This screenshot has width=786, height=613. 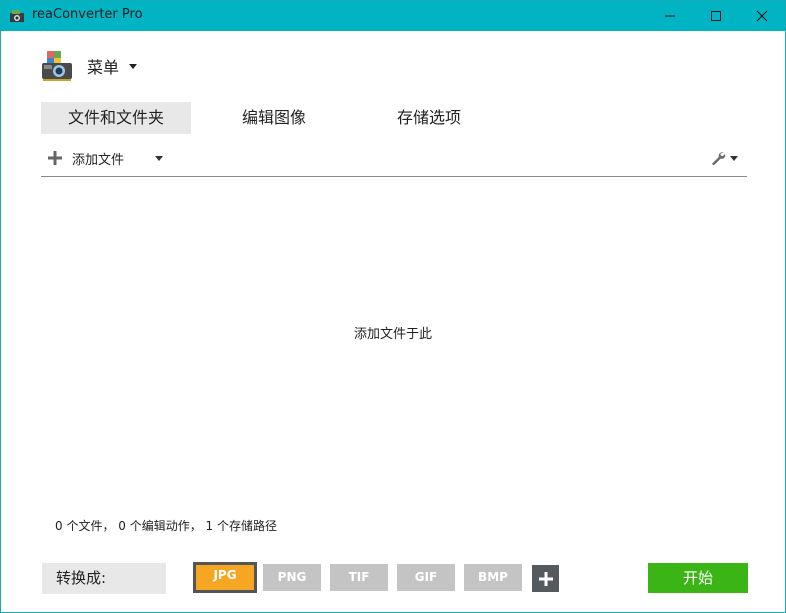 I want to click on maximize-button, so click(x=716, y=16).